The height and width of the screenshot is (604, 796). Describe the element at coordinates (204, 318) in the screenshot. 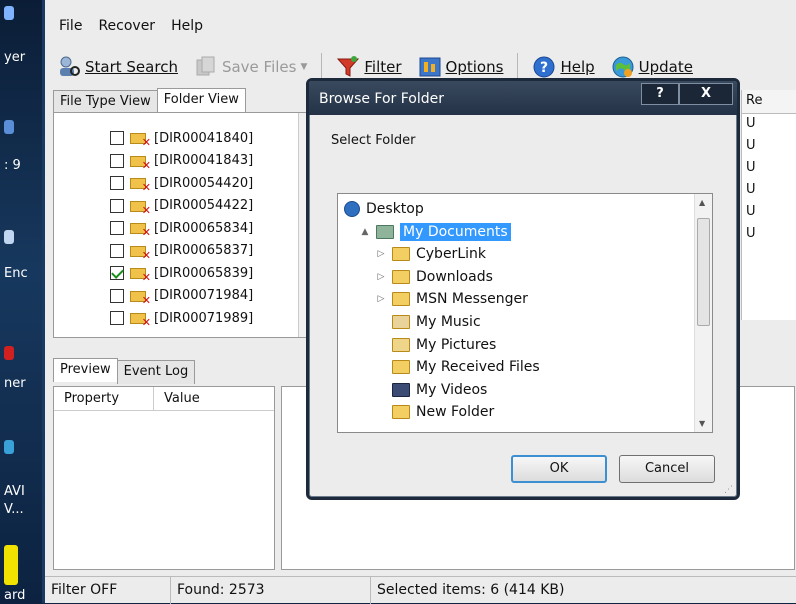

I see `tree-row-label: [DIR00071989]` at that location.